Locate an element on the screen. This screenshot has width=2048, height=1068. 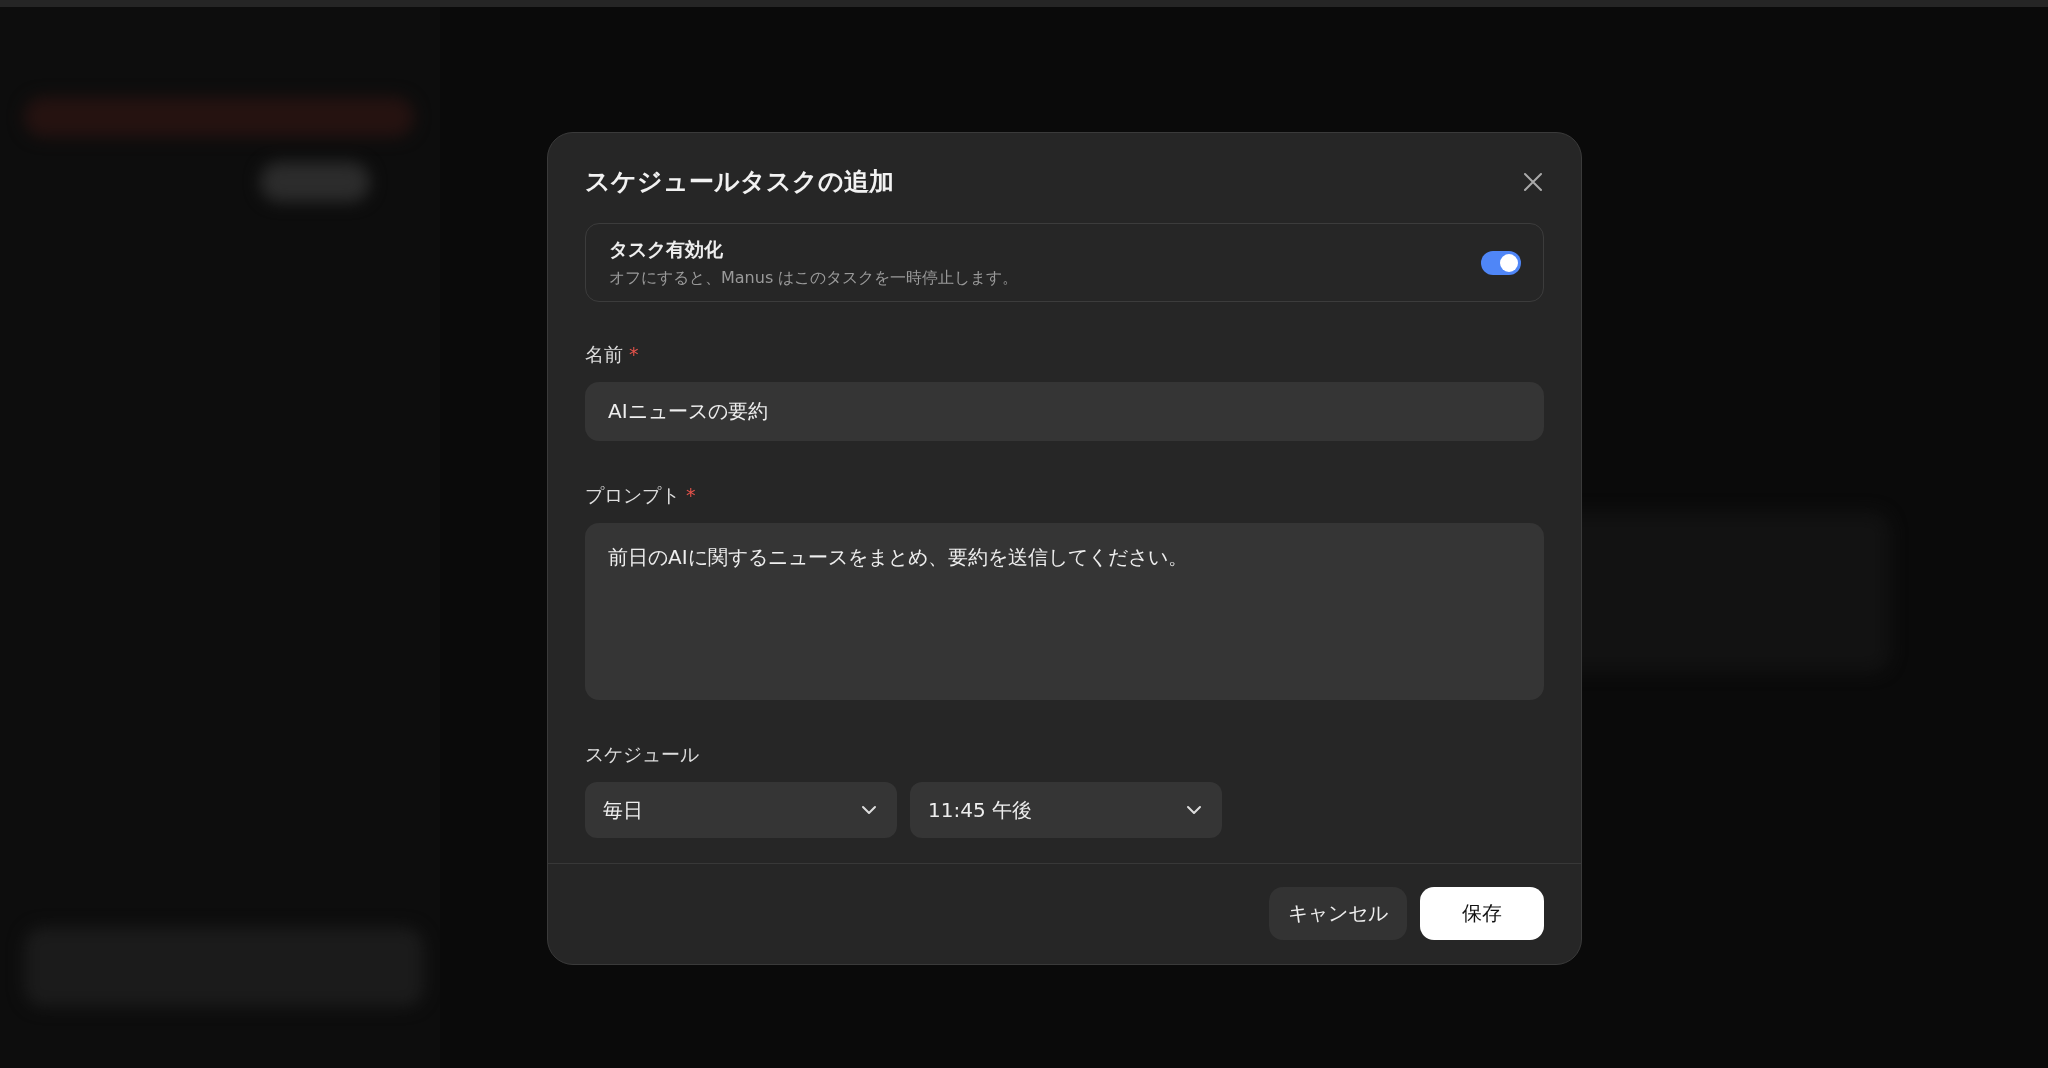
dialog-title: スケジュールタスクの追加 is located at coordinates (739, 182).